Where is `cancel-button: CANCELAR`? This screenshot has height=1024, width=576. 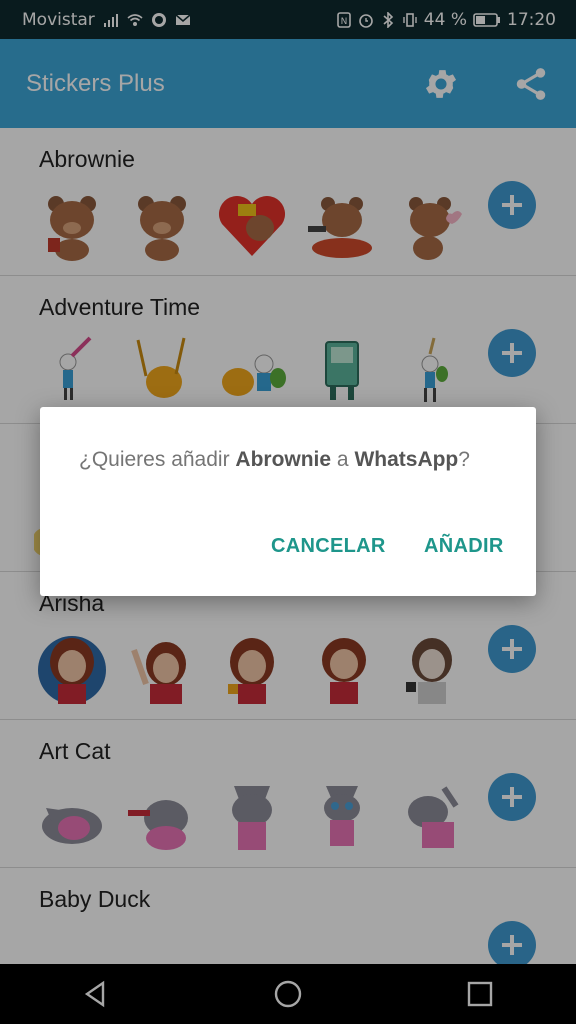 cancel-button: CANCELAR is located at coordinates (328, 546).